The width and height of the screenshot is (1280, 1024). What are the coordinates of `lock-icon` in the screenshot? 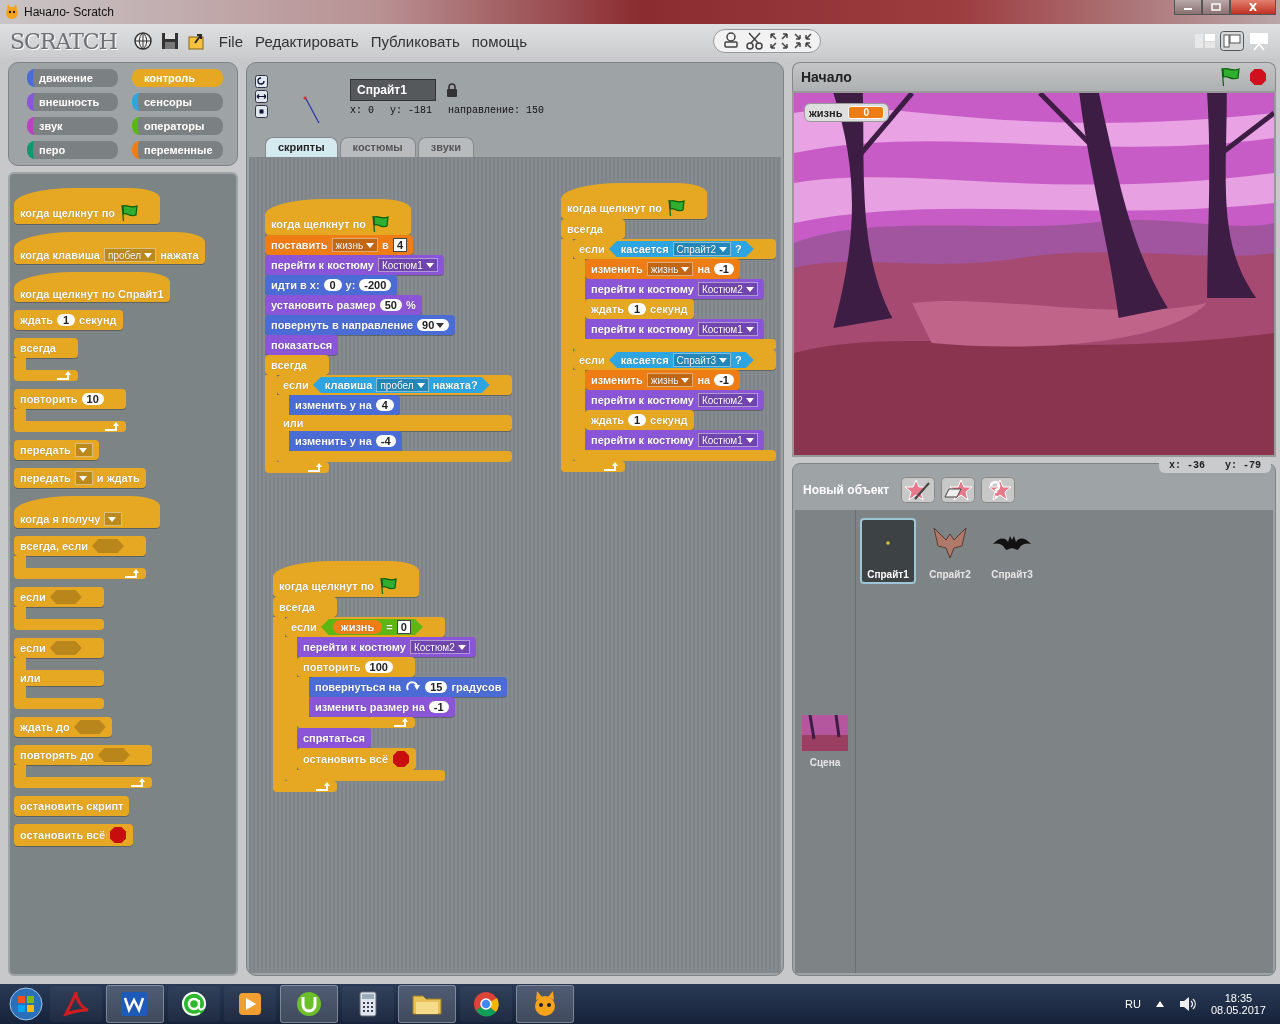 It's located at (452, 90).